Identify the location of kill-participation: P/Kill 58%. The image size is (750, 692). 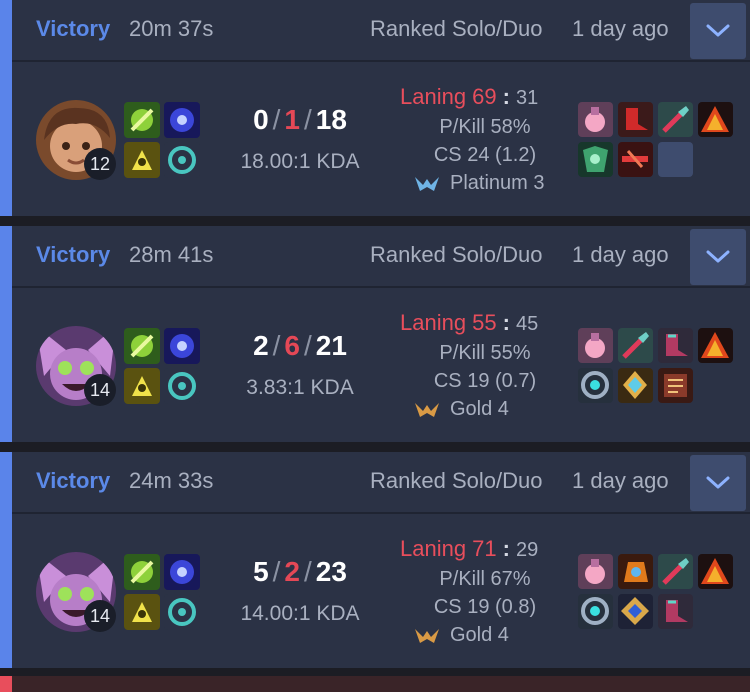
(485, 127).